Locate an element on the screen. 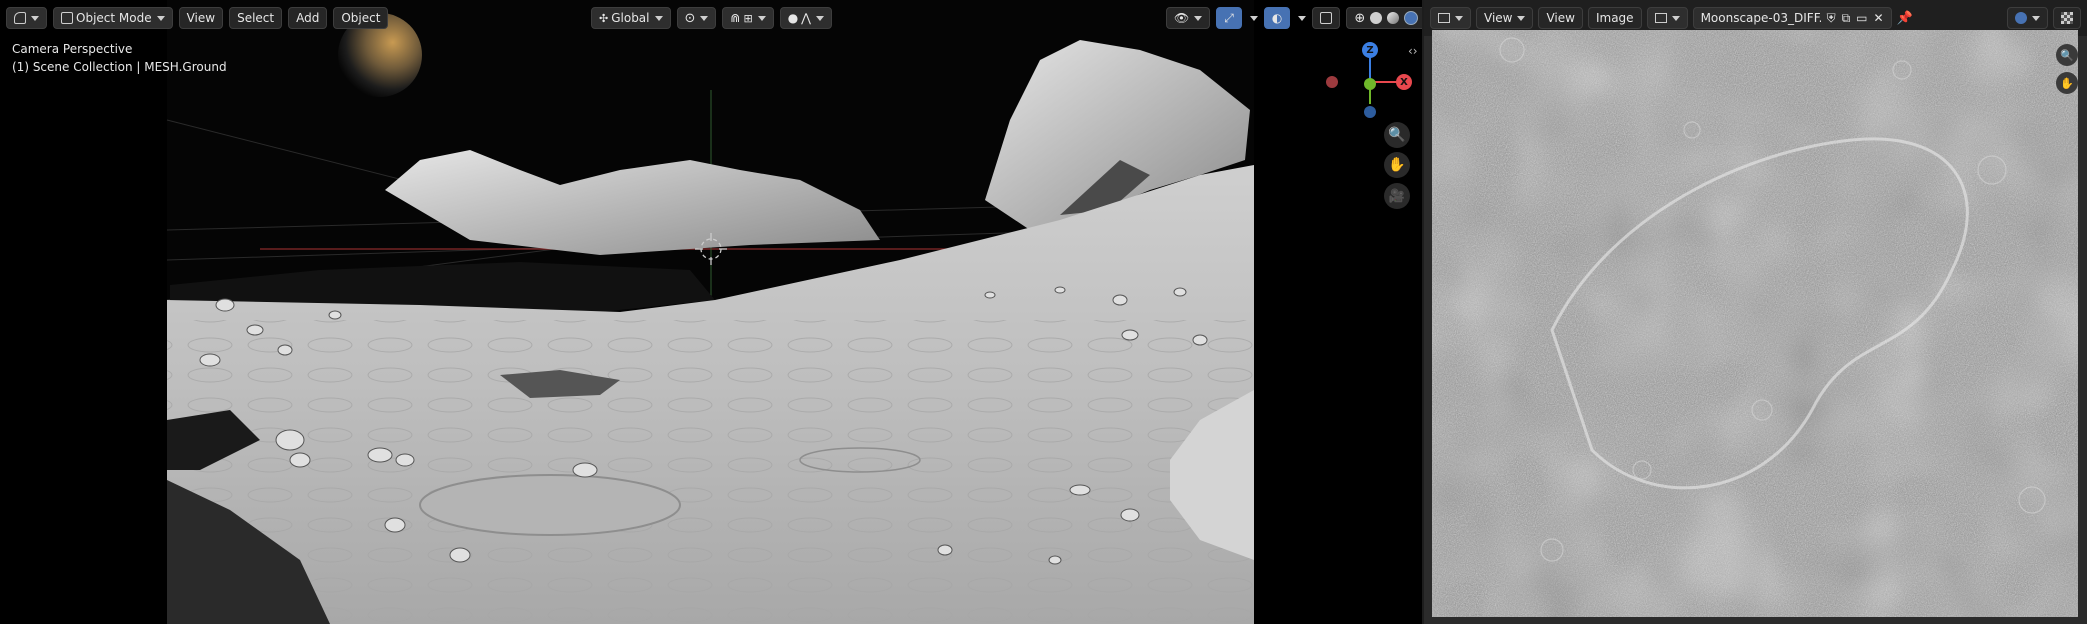  shading-modes: ⊕ is located at coordinates (1384, 18).